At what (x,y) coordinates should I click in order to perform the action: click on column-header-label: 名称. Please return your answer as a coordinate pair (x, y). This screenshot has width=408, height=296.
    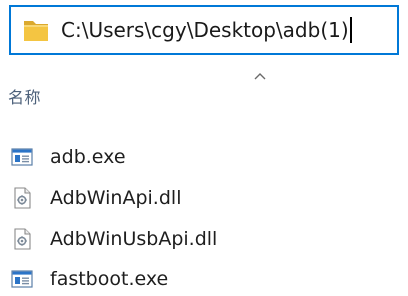
    Looking at the image, I should click on (25, 97).